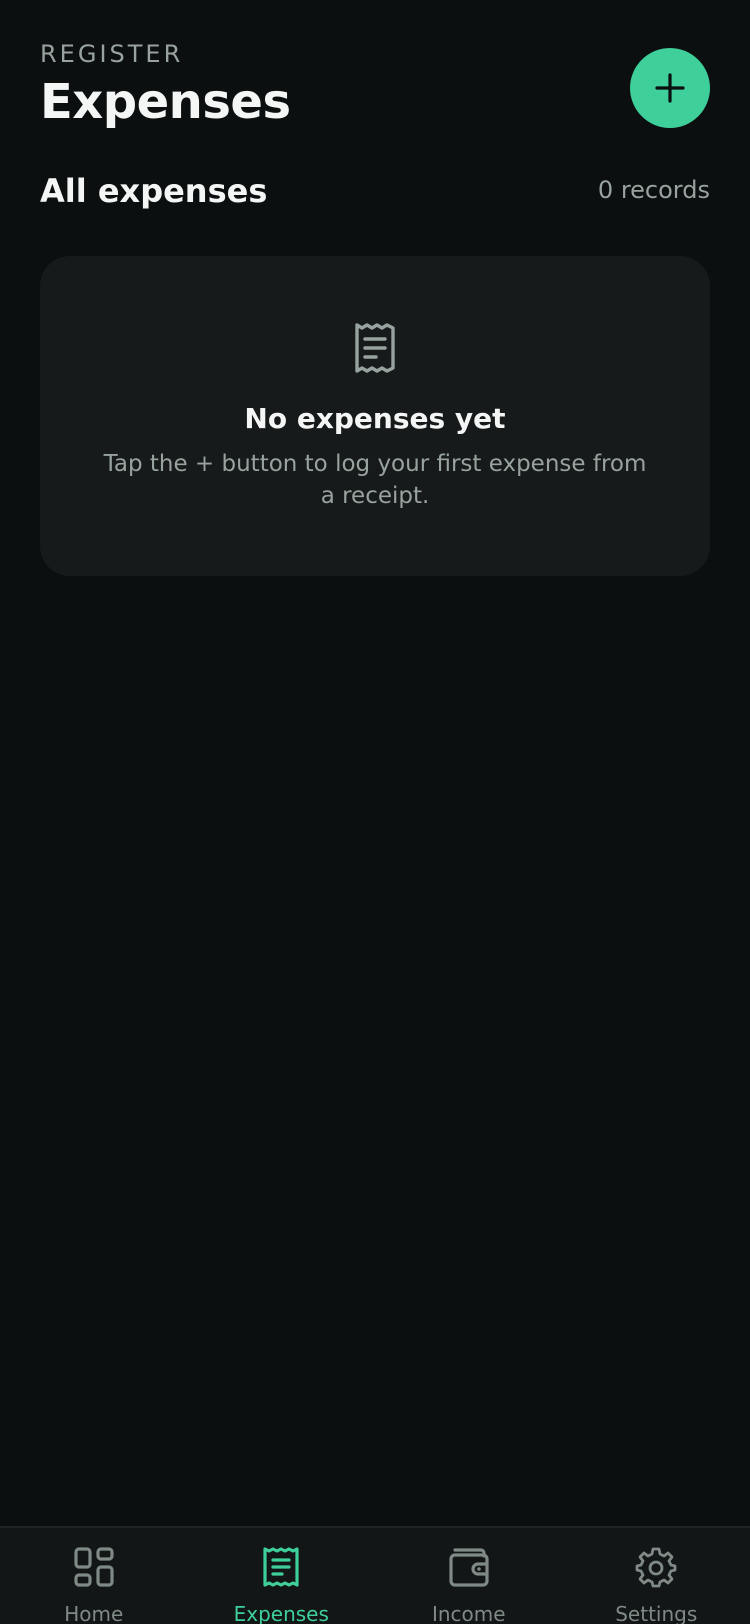 This screenshot has height=1624, width=750. I want to click on gear-icon, so click(656, 1567).